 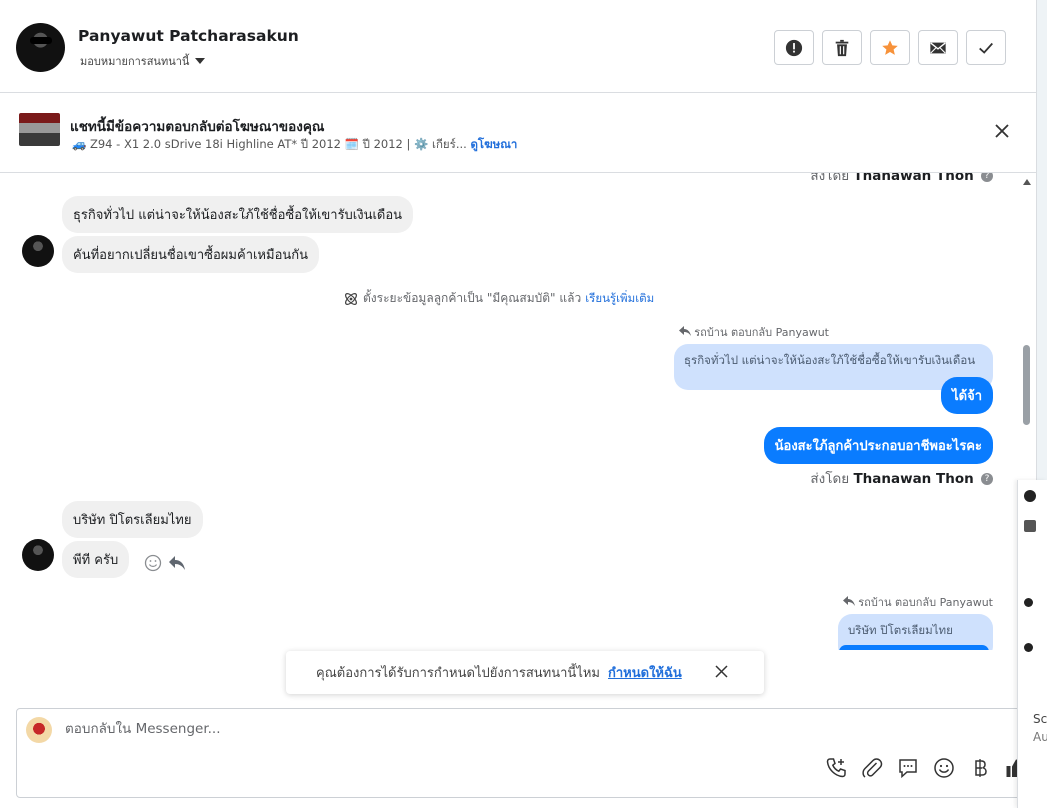 What do you see at coordinates (914, 647) in the screenshot?
I see `message-outgoing-partial` at bounding box center [914, 647].